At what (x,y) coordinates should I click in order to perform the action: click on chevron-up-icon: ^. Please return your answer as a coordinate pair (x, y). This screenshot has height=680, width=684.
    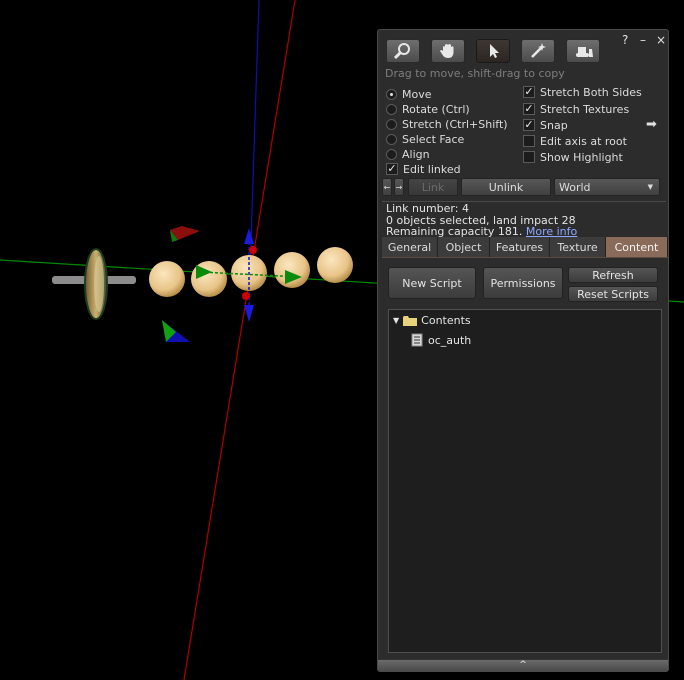
    Looking at the image, I should click on (523, 665).